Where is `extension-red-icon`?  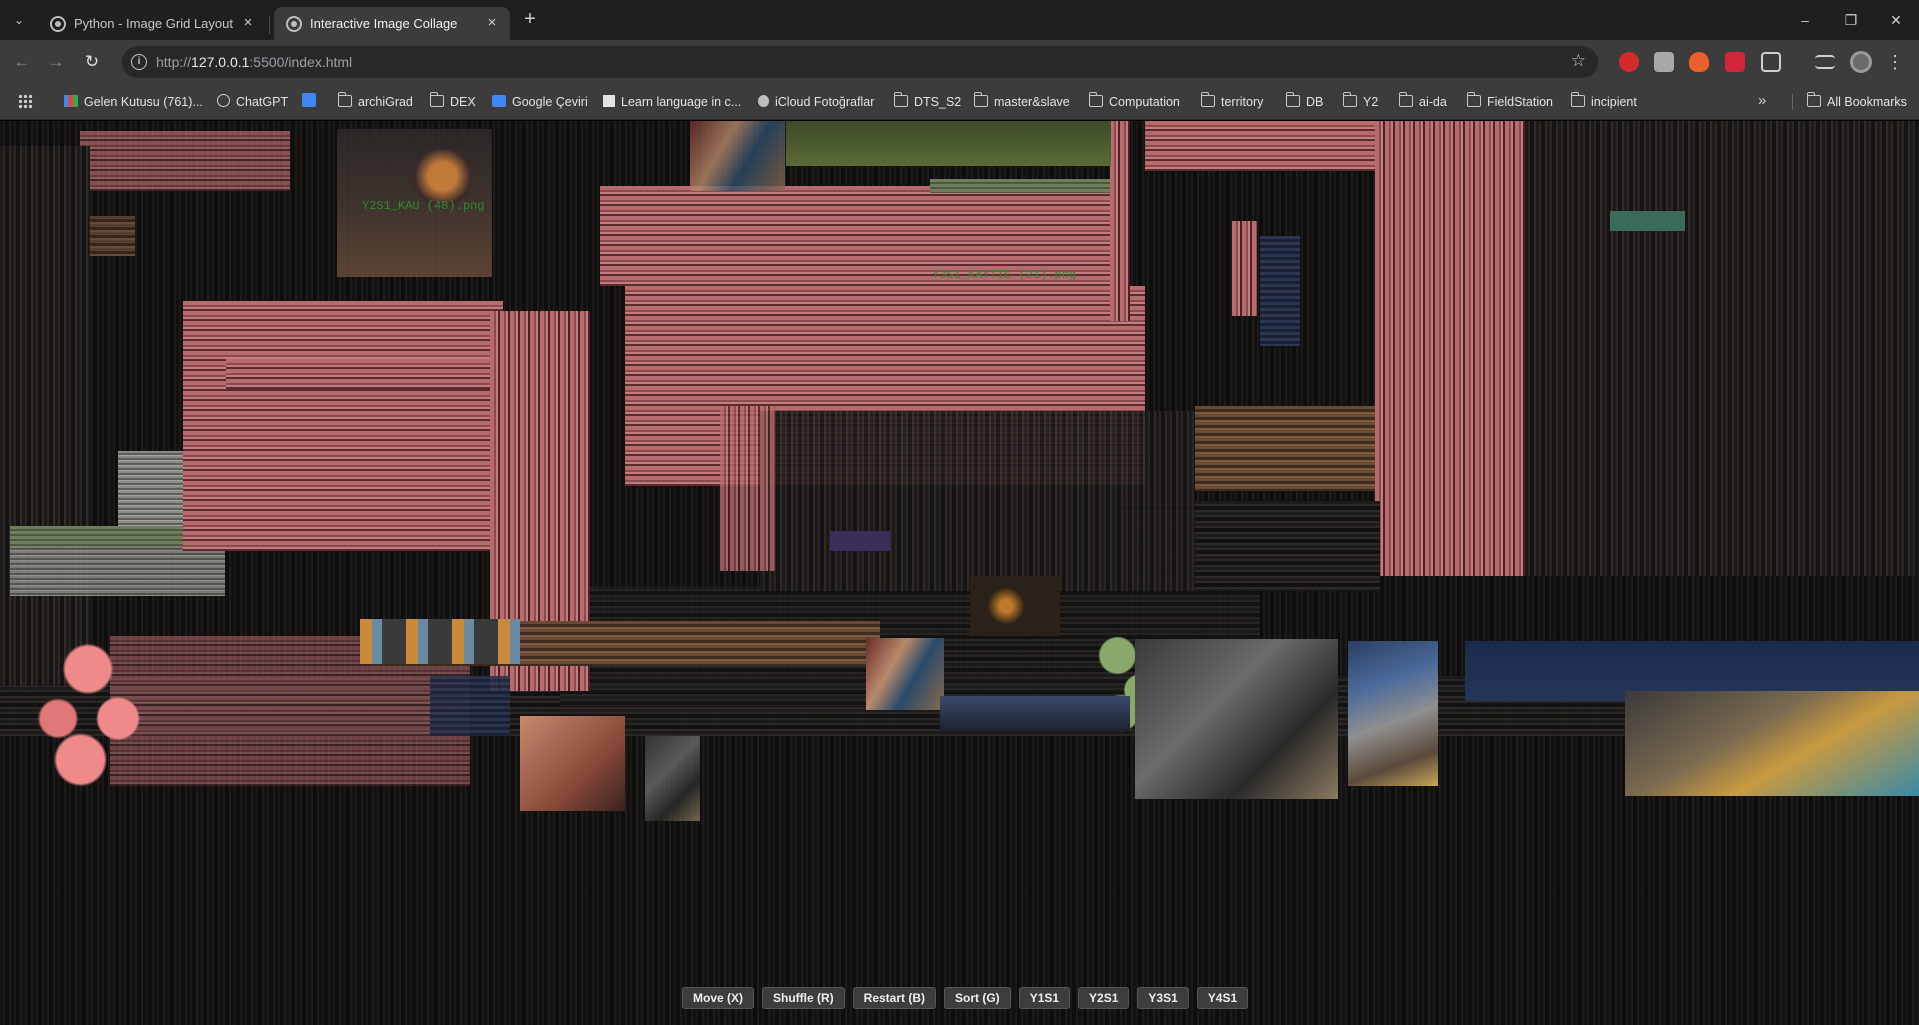 extension-red-icon is located at coordinates (1629, 62).